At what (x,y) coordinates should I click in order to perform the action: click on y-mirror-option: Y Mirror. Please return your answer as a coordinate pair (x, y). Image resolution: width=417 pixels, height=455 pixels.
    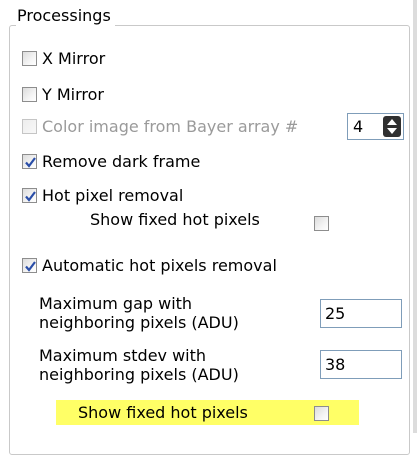
    Looking at the image, I should click on (63, 94).